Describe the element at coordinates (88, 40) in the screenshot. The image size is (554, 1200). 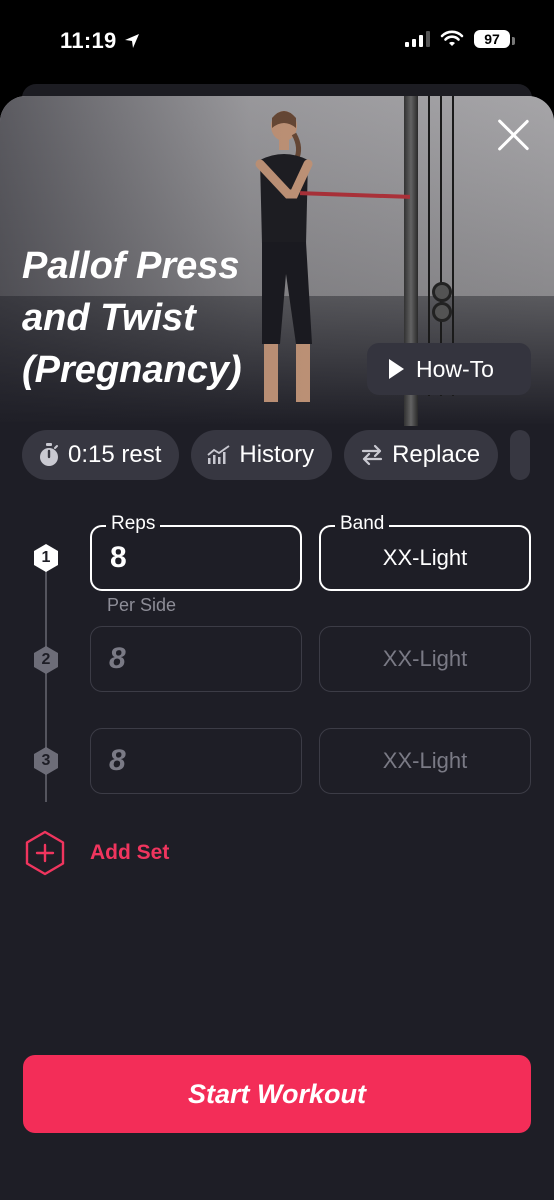
I see `clock-text: 11:19` at that location.